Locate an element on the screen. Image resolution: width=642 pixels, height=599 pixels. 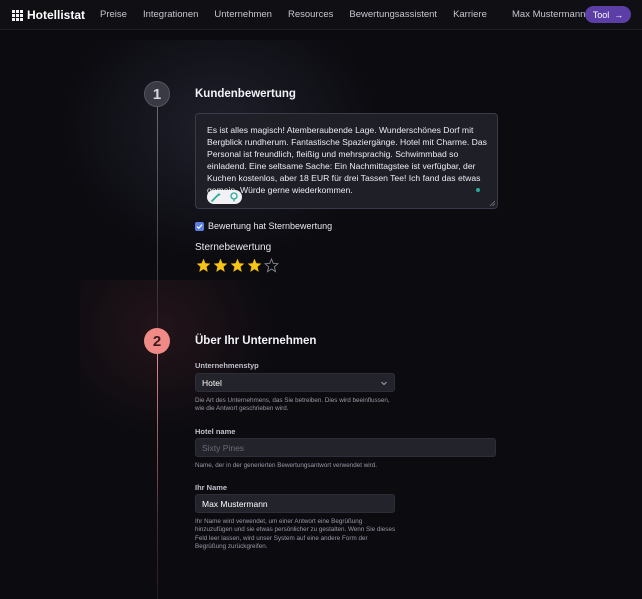
business-type-select: Hotel is located at coordinates (295, 382).